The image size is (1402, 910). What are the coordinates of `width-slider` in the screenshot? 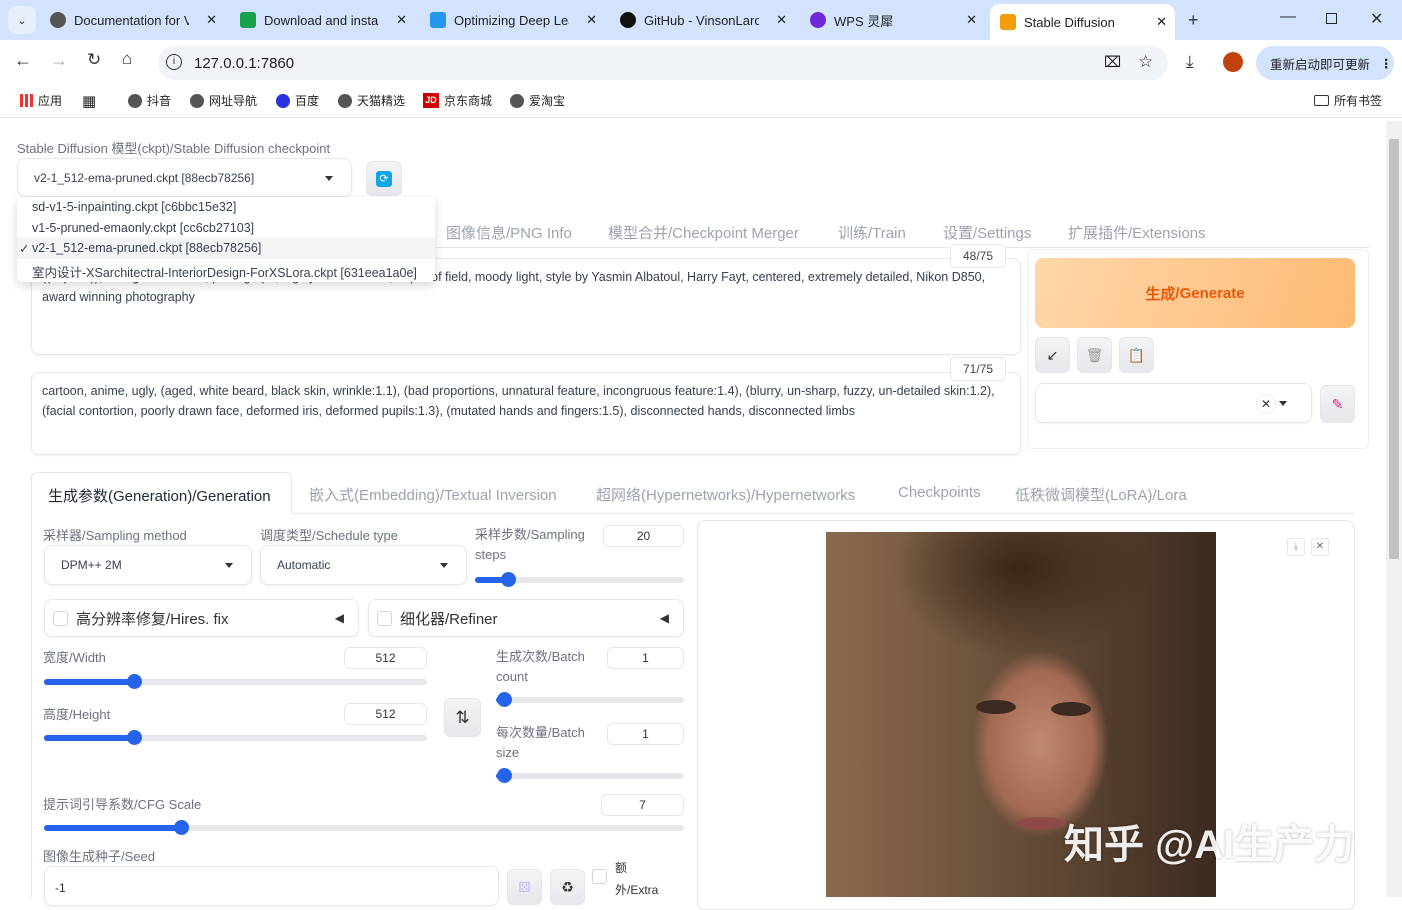 It's located at (235, 681).